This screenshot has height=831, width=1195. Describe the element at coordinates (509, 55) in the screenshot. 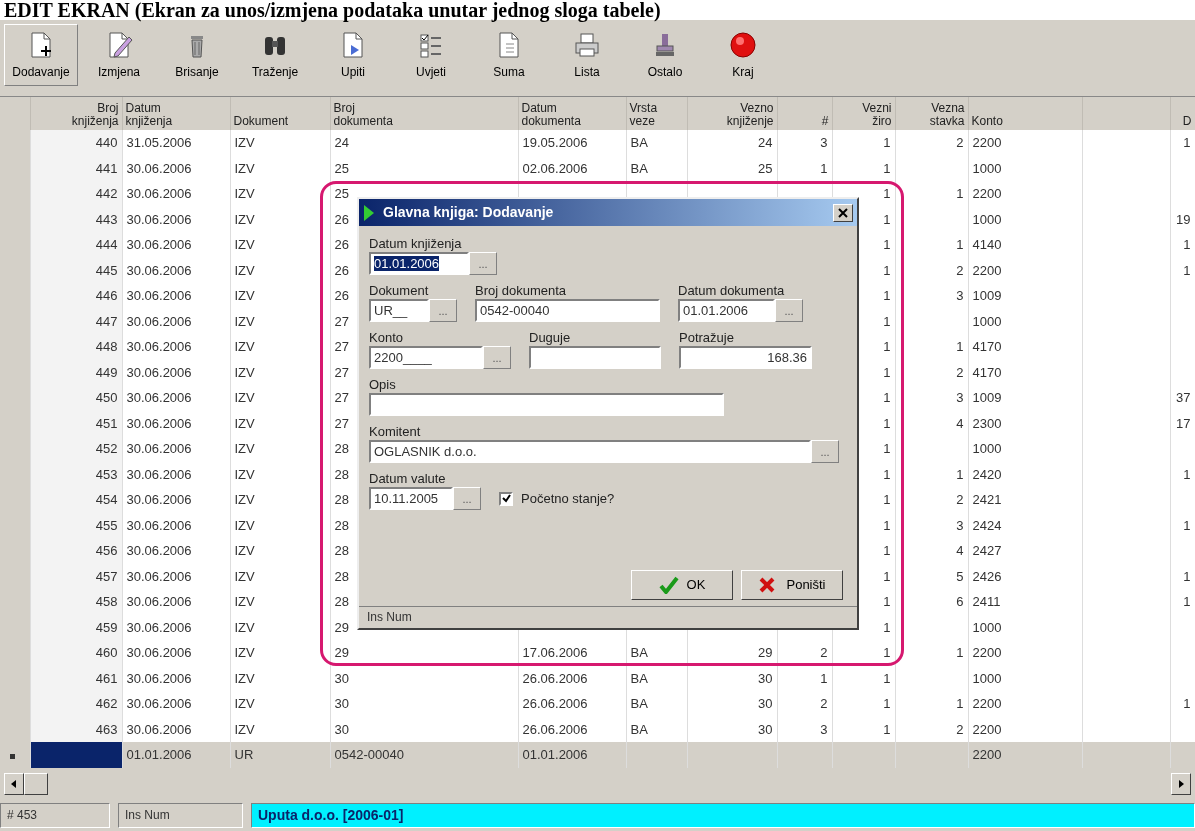

I see `toolbar-button: Suma` at that location.